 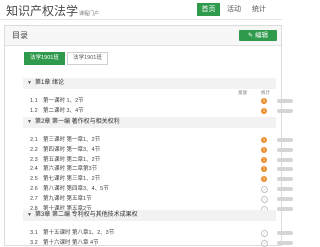 I want to click on chapter-title: 第3章 第二编 专利权与其他技术成果权, so click(x=86, y=215).